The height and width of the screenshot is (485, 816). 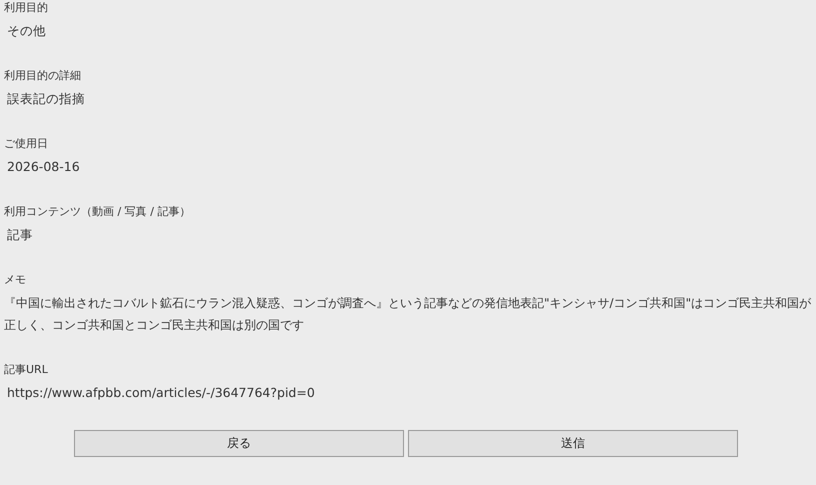 What do you see at coordinates (43, 167) in the screenshot?
I see `field-value: 2026-08-16` at bounding box center [43, 167].